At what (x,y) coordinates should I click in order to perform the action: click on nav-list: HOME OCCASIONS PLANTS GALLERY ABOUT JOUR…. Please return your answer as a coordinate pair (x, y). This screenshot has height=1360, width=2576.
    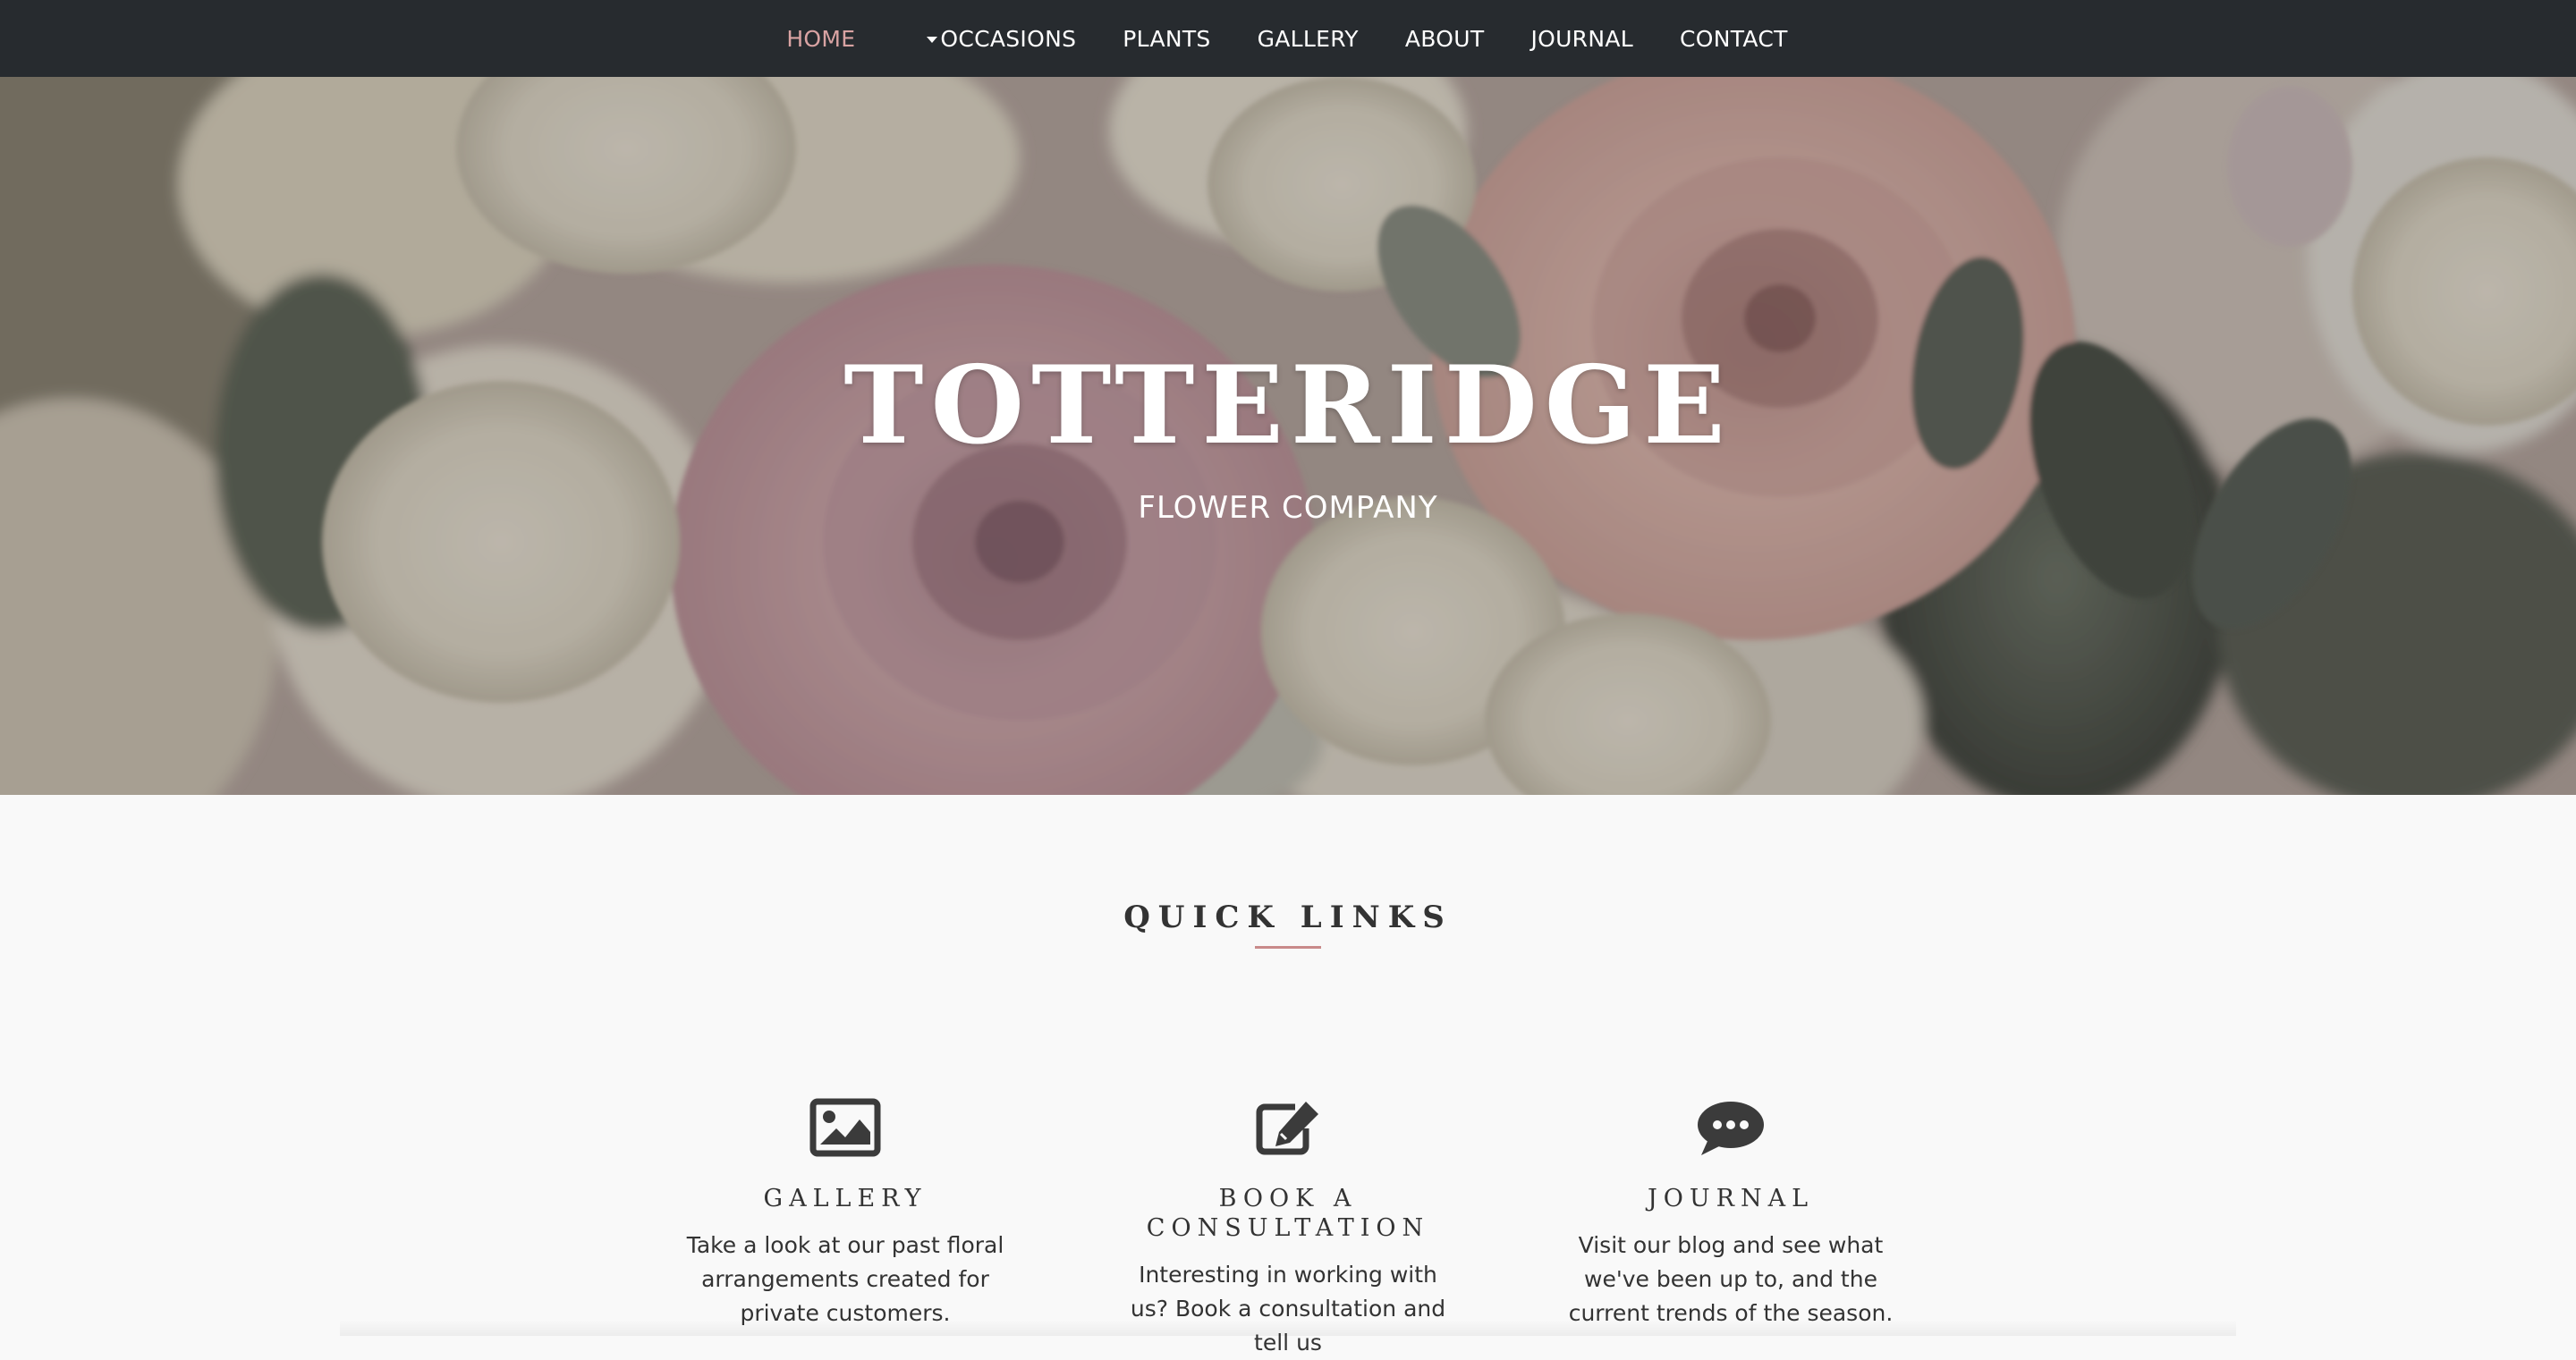
    Looking at the image, I should click on (1286, 39).